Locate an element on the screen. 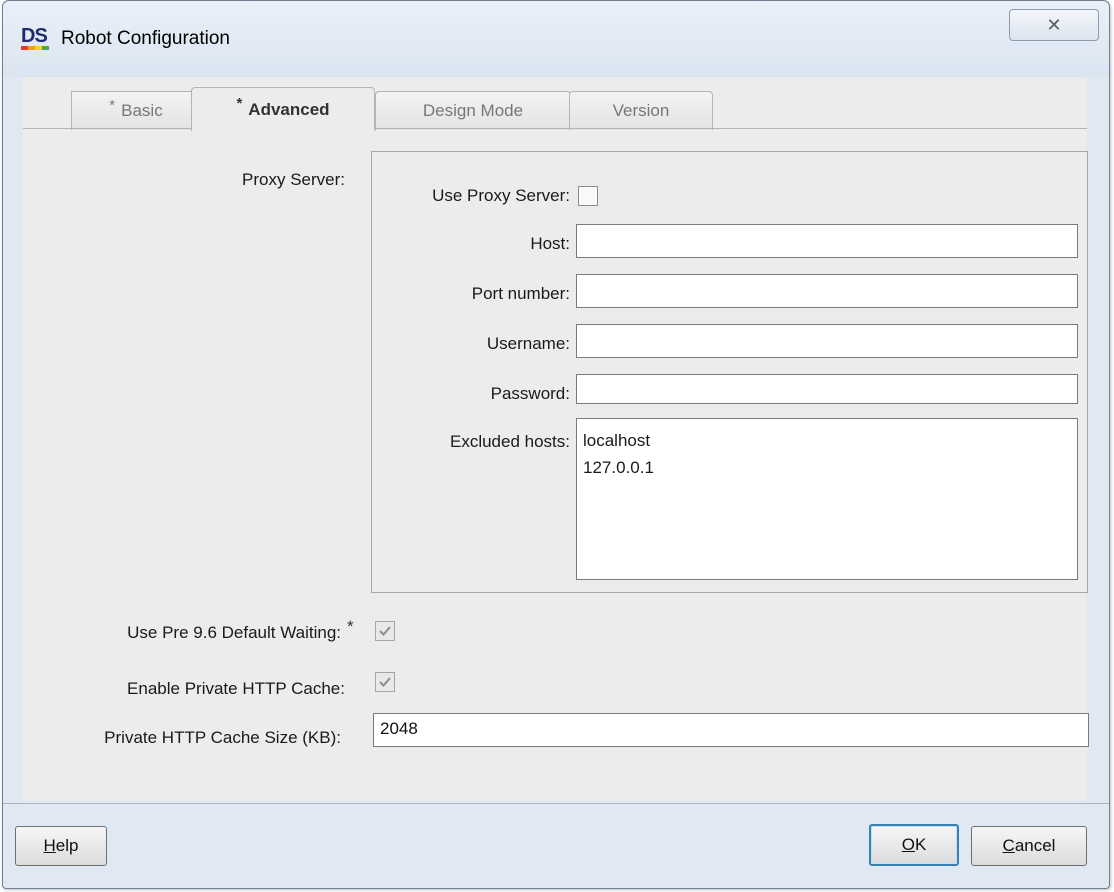  tab-version: Version is located at coordinates (641, 110).